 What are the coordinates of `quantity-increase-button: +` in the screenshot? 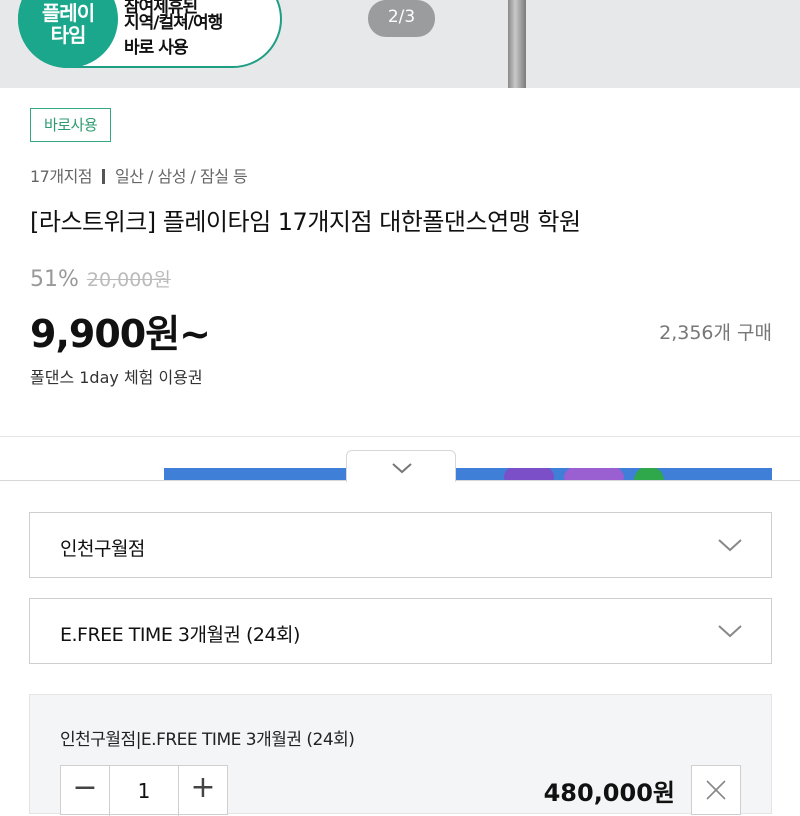 It's located at (202, 791).